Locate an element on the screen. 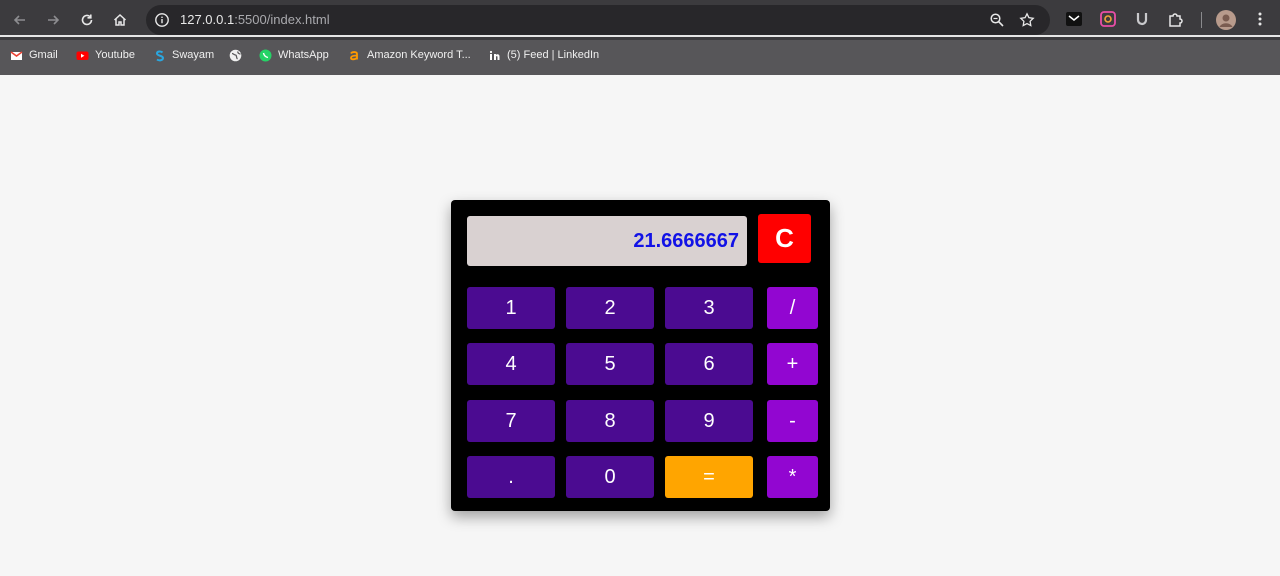 The width and height of the screenshot is (1280, 576). whatsapp-icon is located at coordinates (265, 55).